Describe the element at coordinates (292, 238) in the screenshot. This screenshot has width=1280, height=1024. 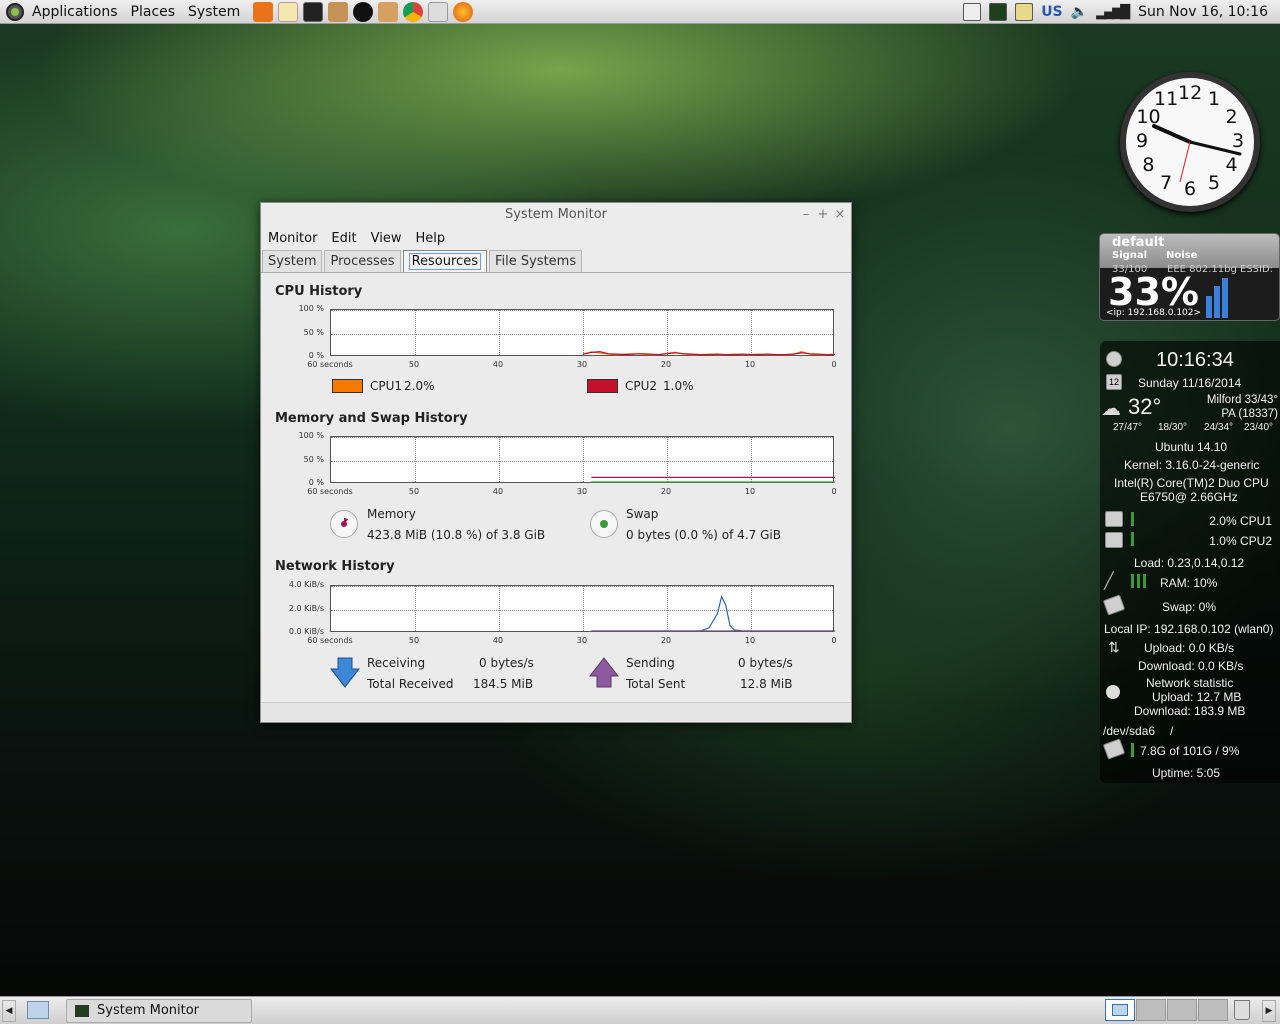
I see `menu-monitor: Monitor` at that location.